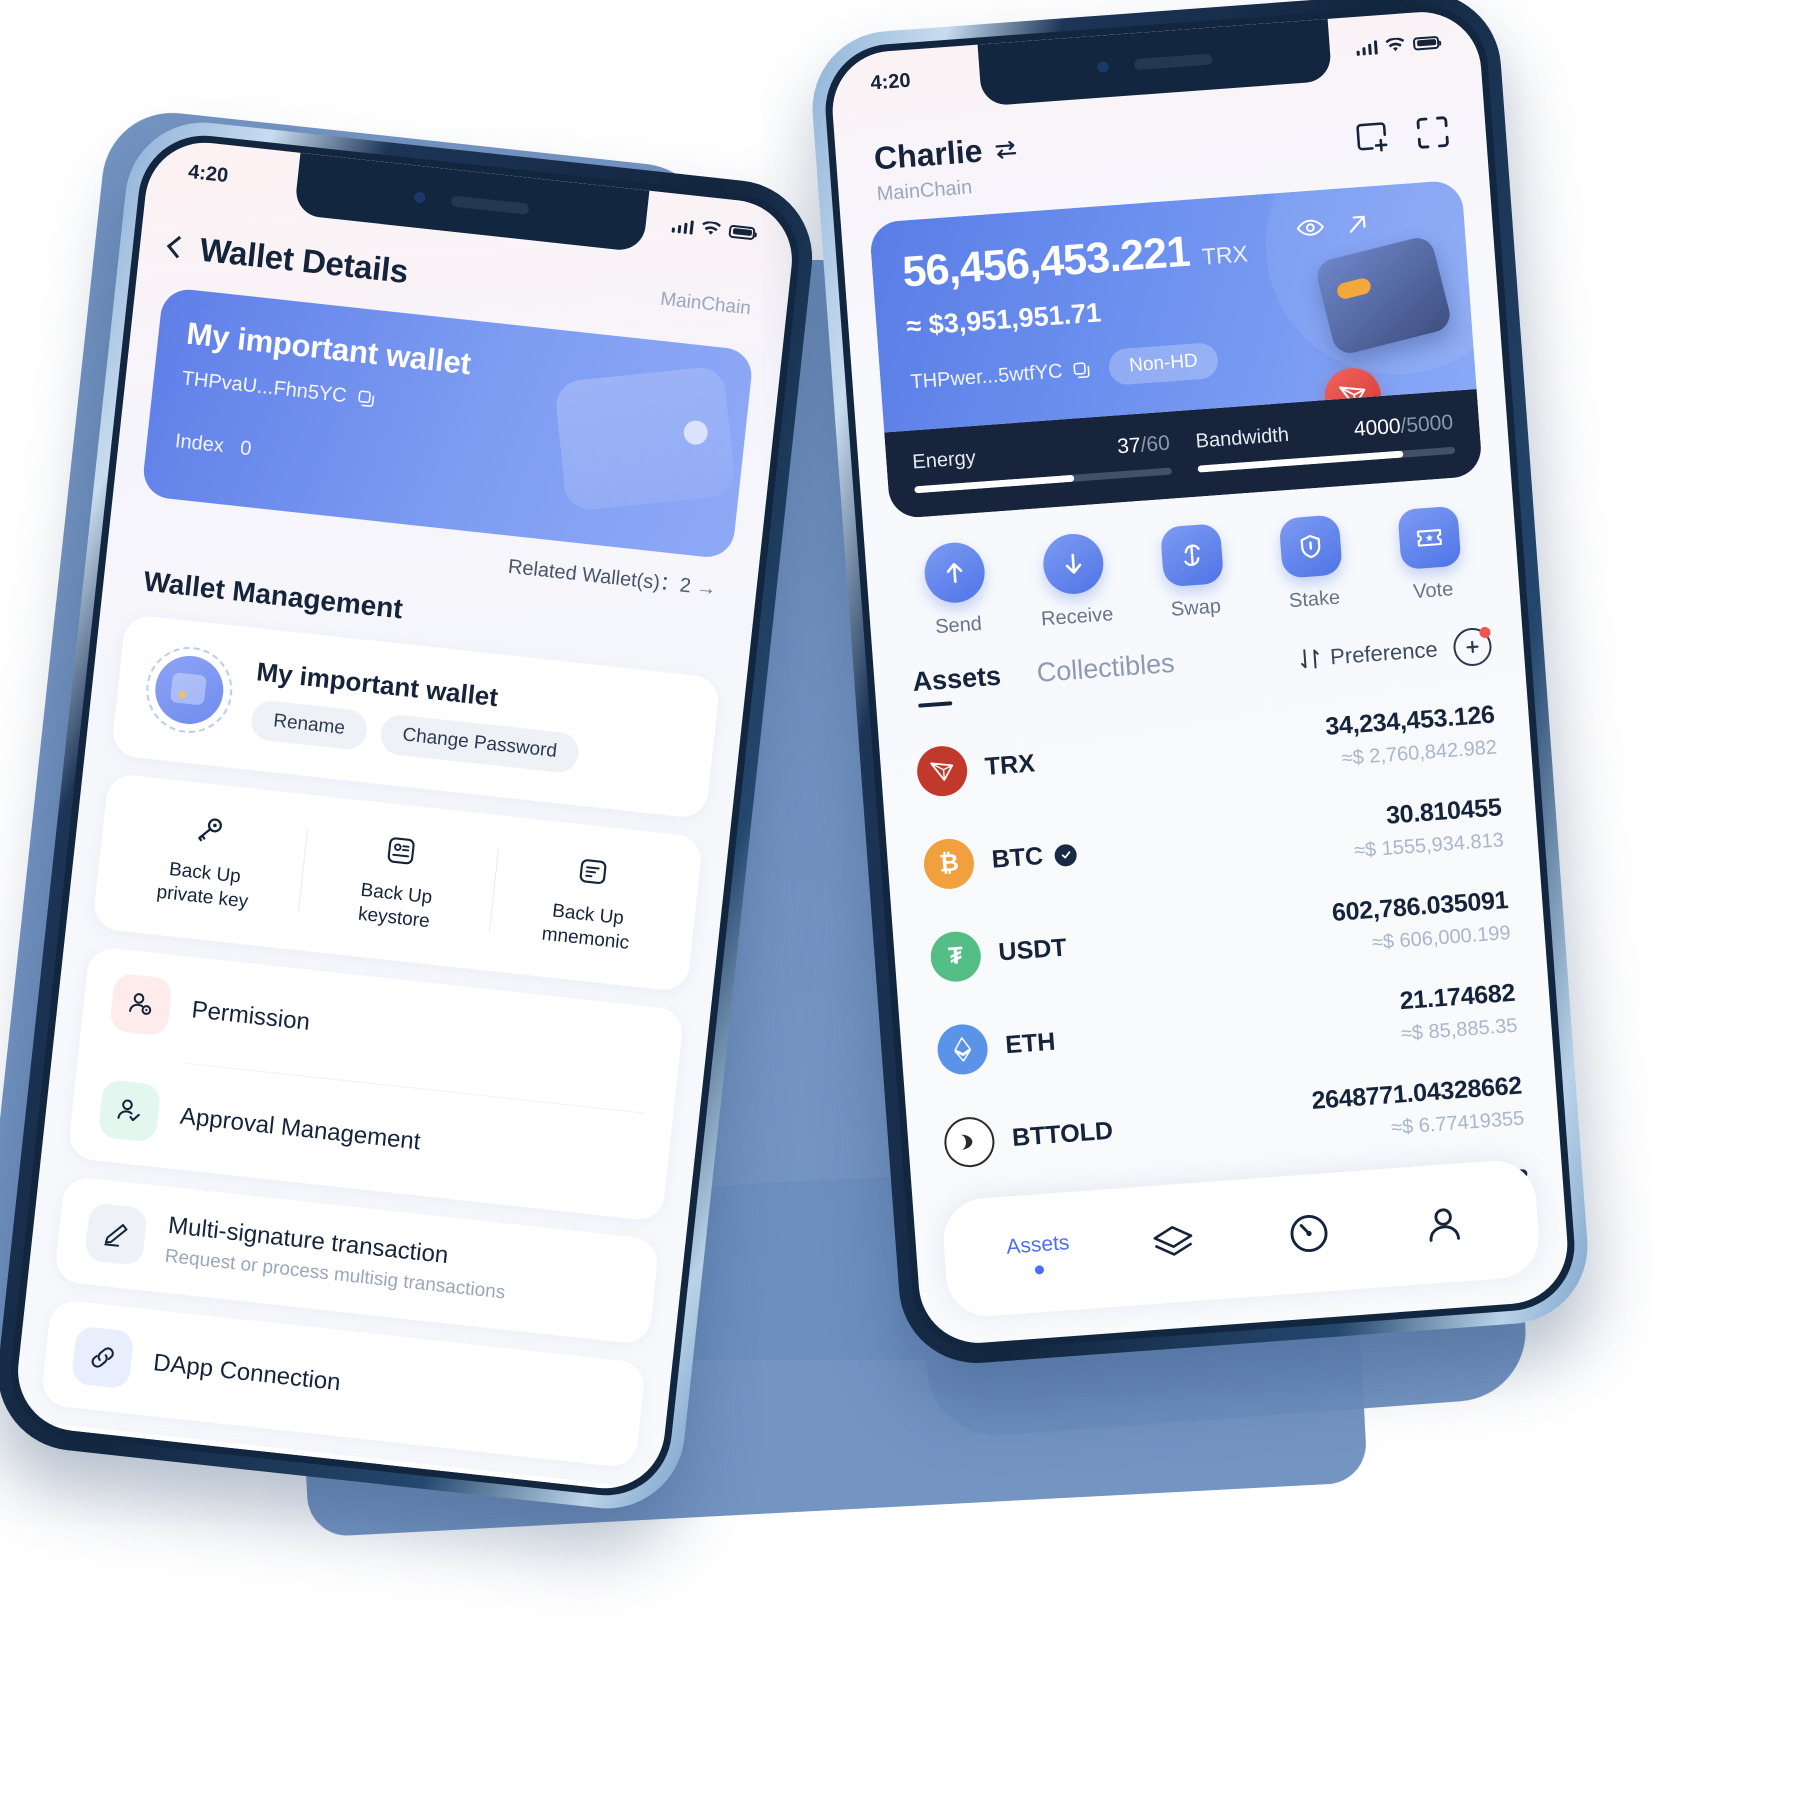  What do you see at coordinates (1066, 855) in the screenshot?
I see `verified-badge-icon` at bounding box center [1066, 855].